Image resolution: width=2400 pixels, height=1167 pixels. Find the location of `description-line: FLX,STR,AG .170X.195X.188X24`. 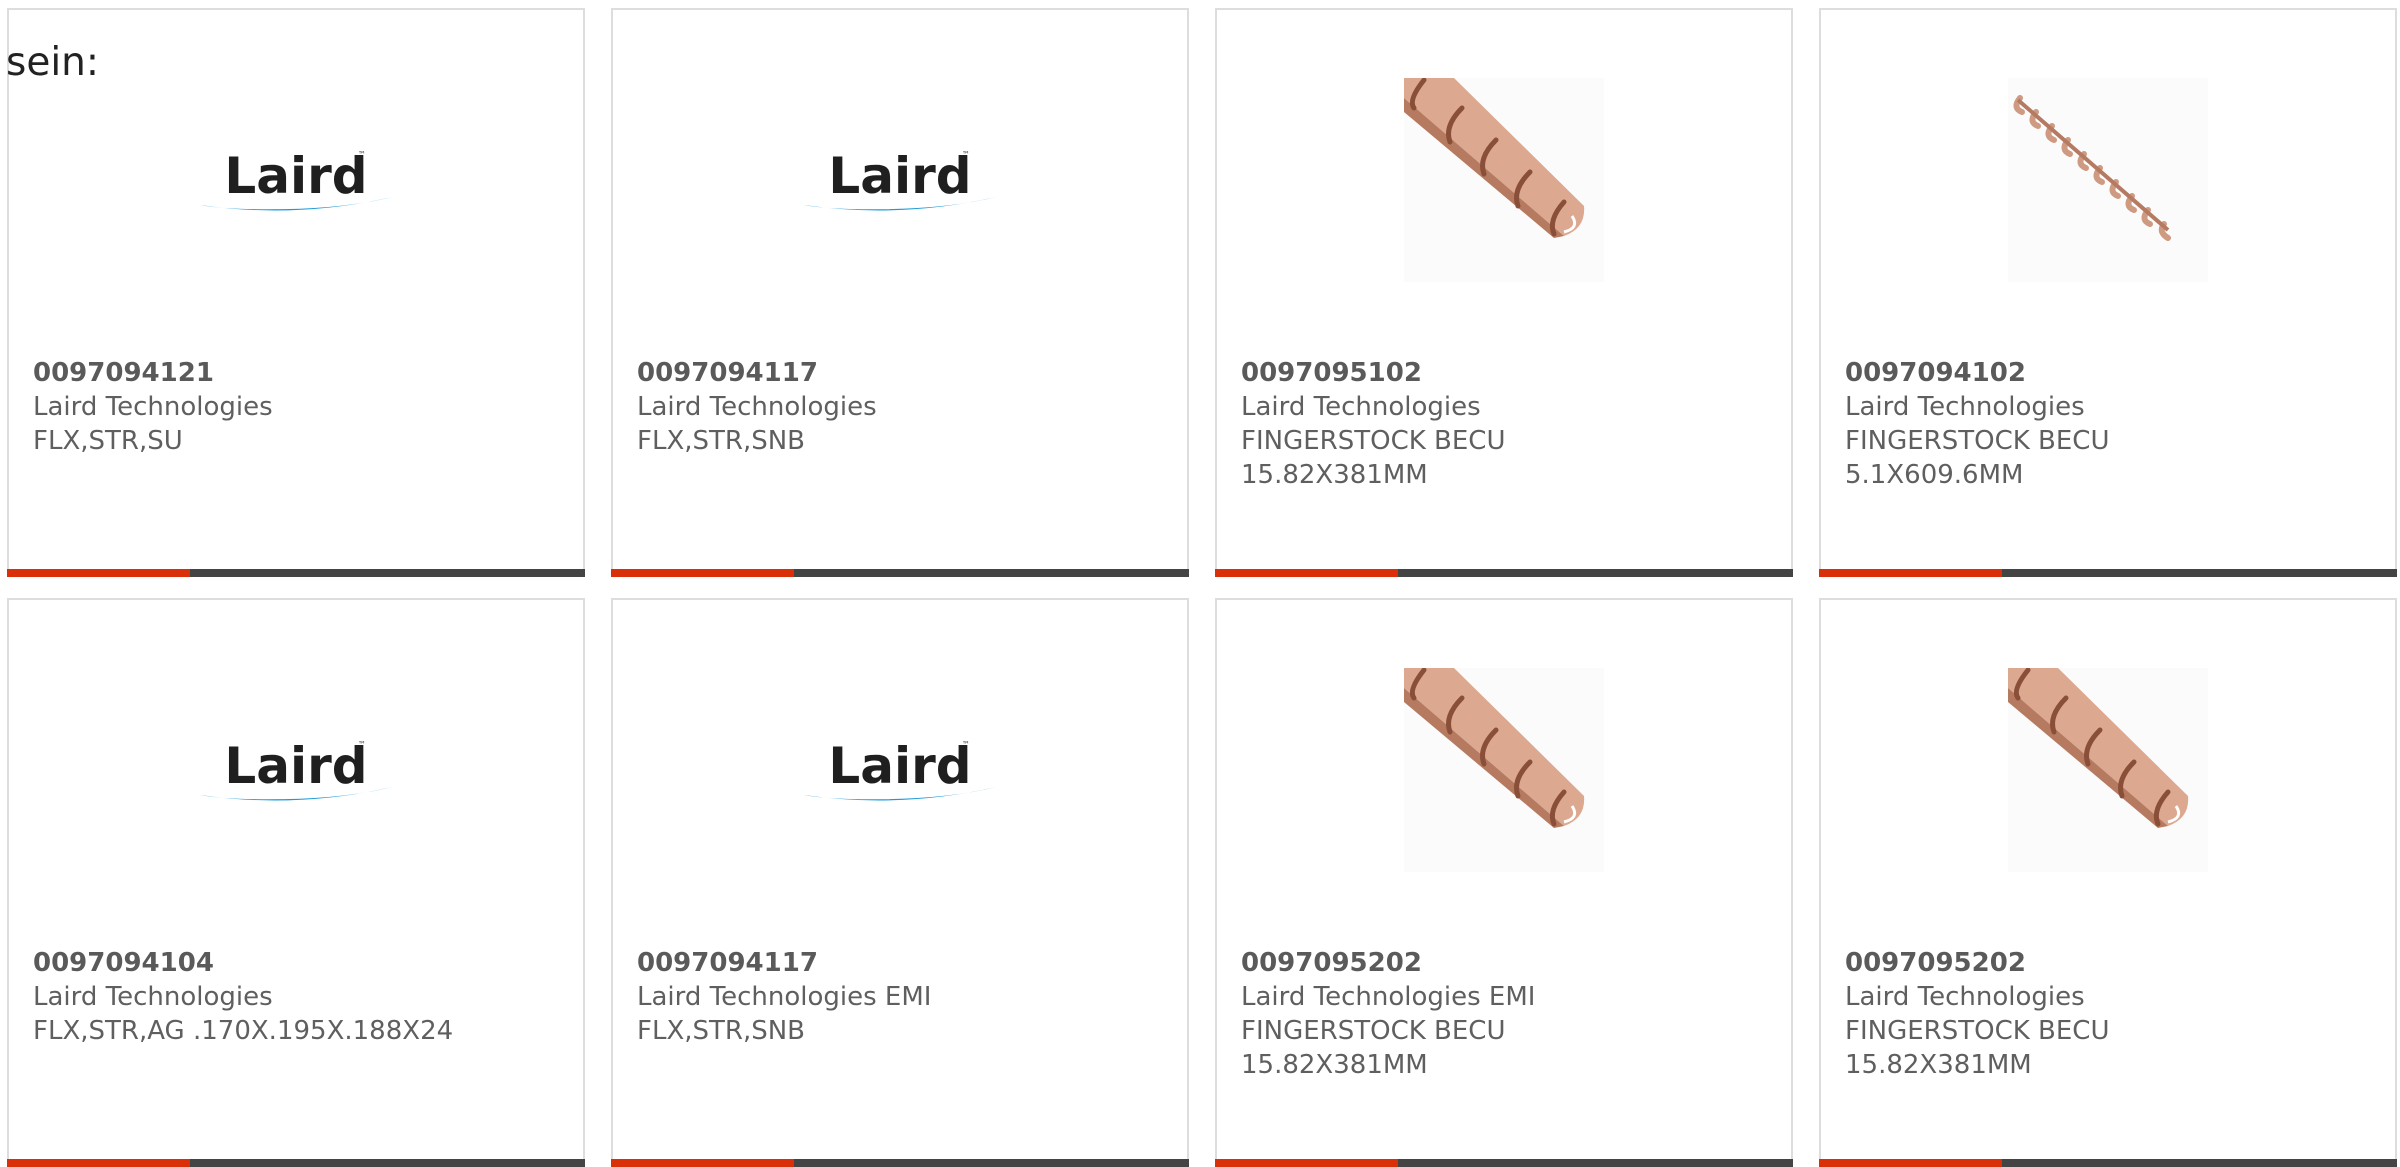

description-line: FLX,STR,AG .170X.195X.188X24 is located at coordinates (243, 1031).